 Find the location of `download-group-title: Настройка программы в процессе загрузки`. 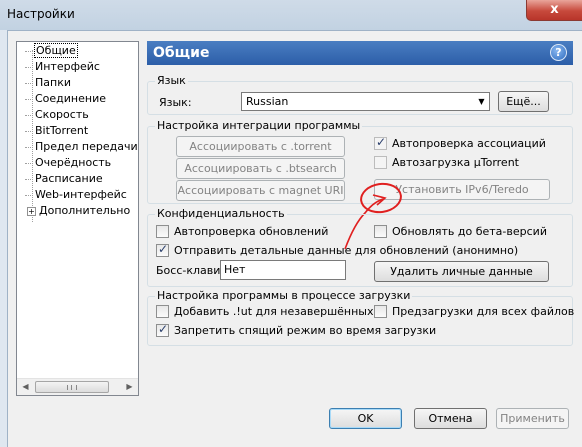

download-group-title: Настройка программы в процессе загрузки is located at coordinates (284, 296).